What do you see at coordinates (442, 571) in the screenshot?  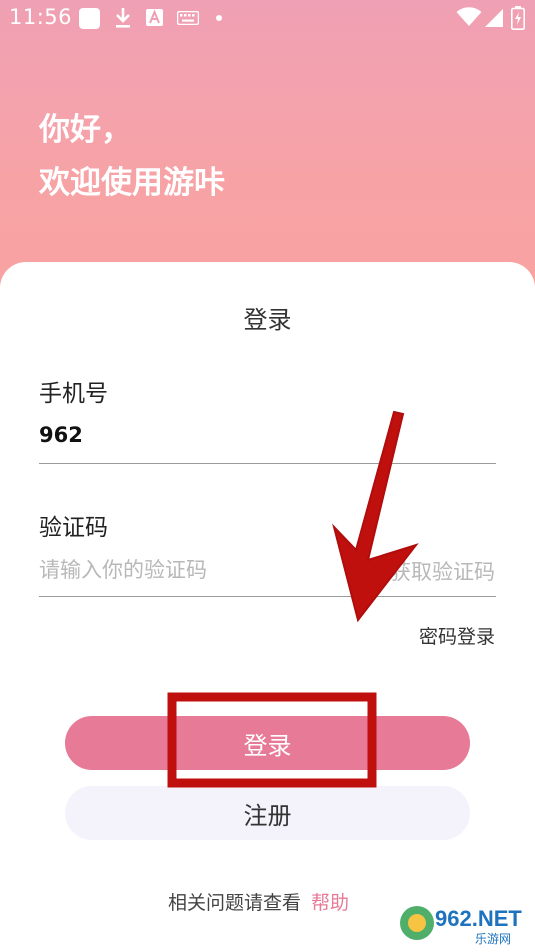 I see `get-code-button: 获取验证码` at bounding box center [442, 571].